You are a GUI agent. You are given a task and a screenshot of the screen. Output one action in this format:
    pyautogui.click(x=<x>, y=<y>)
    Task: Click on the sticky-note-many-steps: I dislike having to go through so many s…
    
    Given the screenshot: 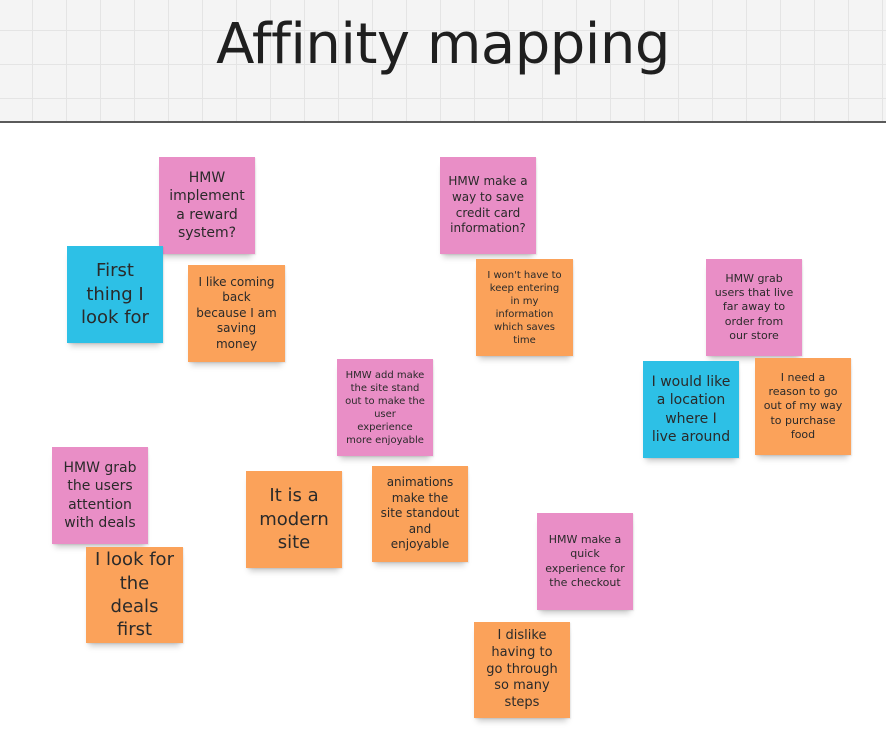 What is the action you would take?
    pyautogui.click(x=522, y=670)
    